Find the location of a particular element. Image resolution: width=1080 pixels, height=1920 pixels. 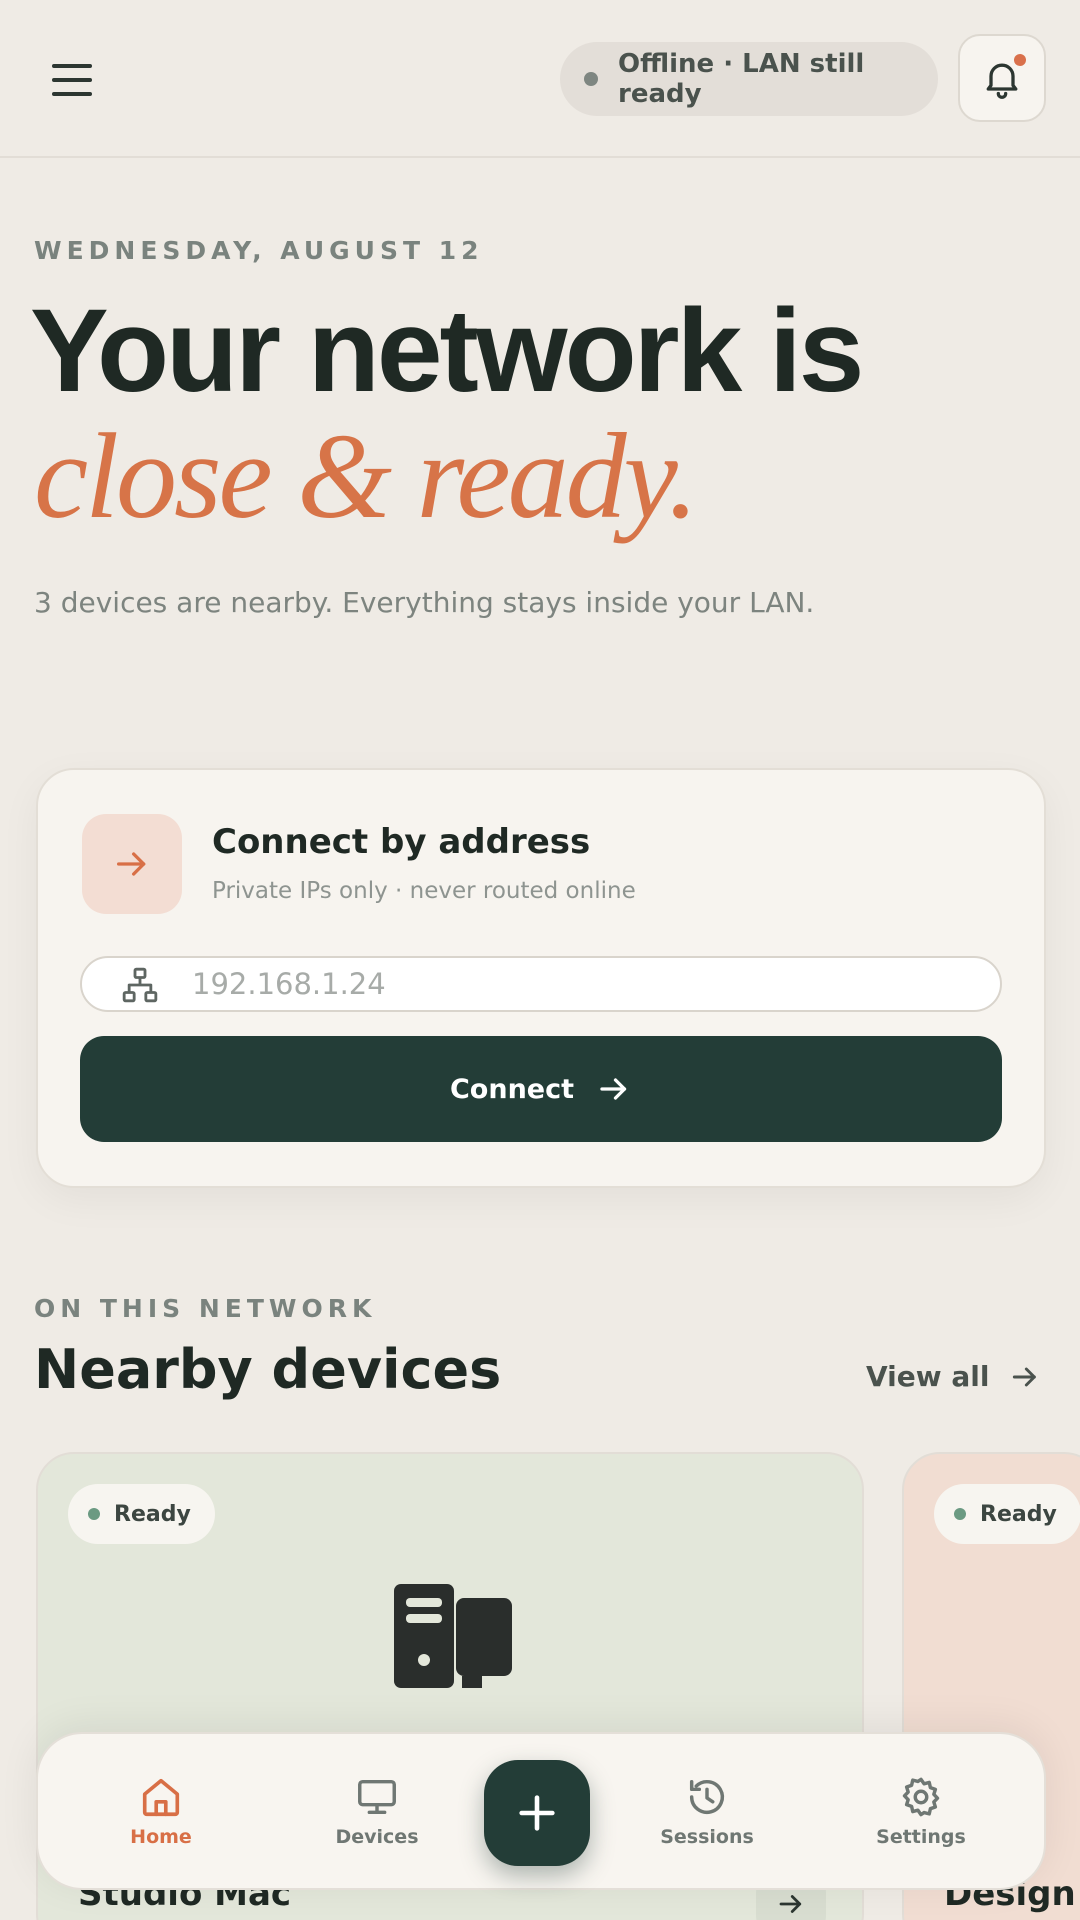

view-all-label: View all is located at coordinates (928, 1376).